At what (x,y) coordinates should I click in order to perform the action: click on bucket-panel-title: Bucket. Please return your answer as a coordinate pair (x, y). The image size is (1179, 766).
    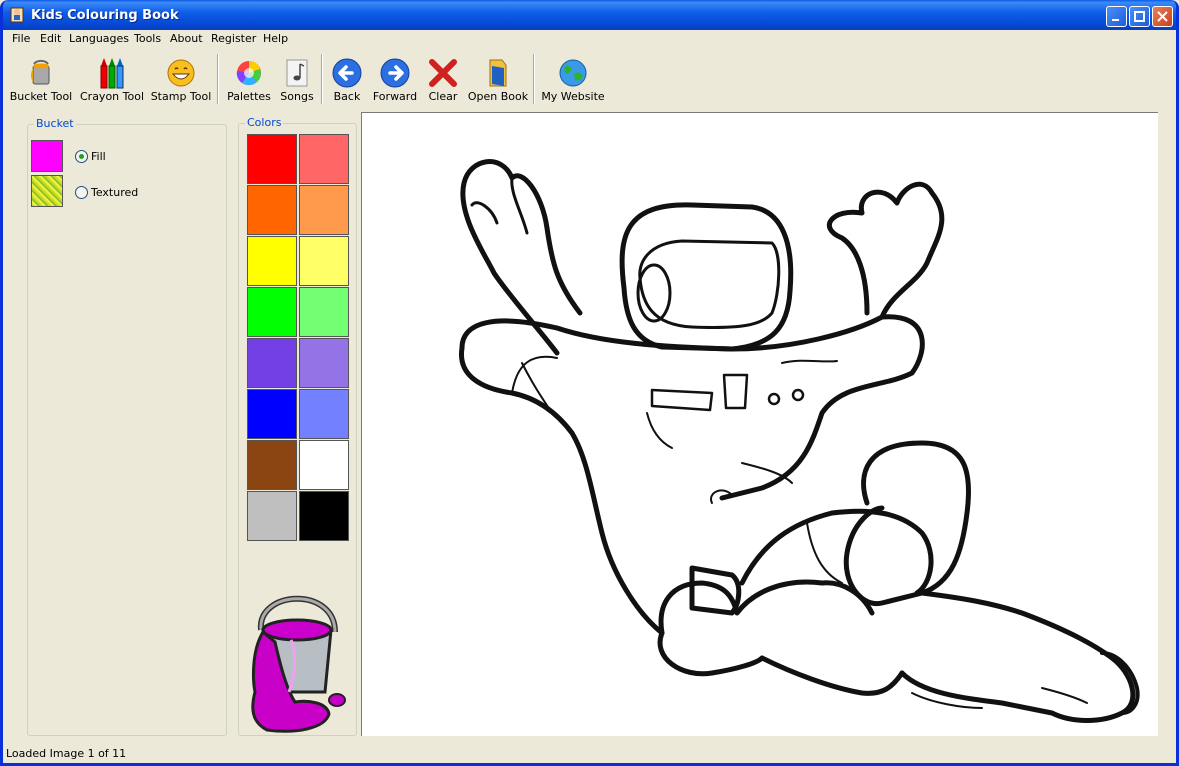
    Looking at the image, I should click on (55, 123).